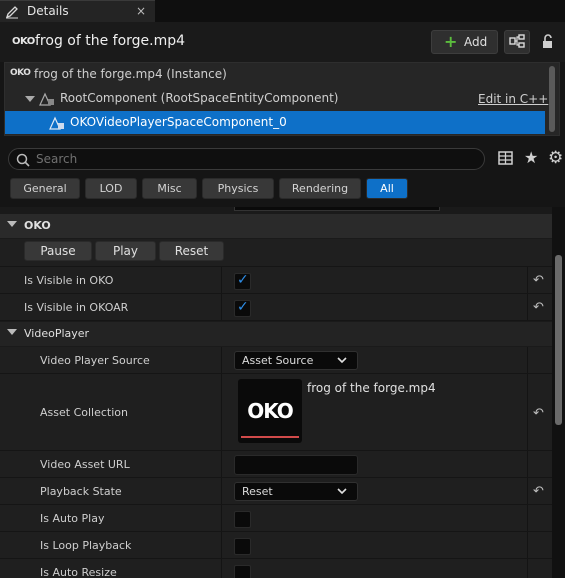 The width and height of the screenshot is (565, 578). I want to click on details-scrollbar-thumb, so click(558, 340).